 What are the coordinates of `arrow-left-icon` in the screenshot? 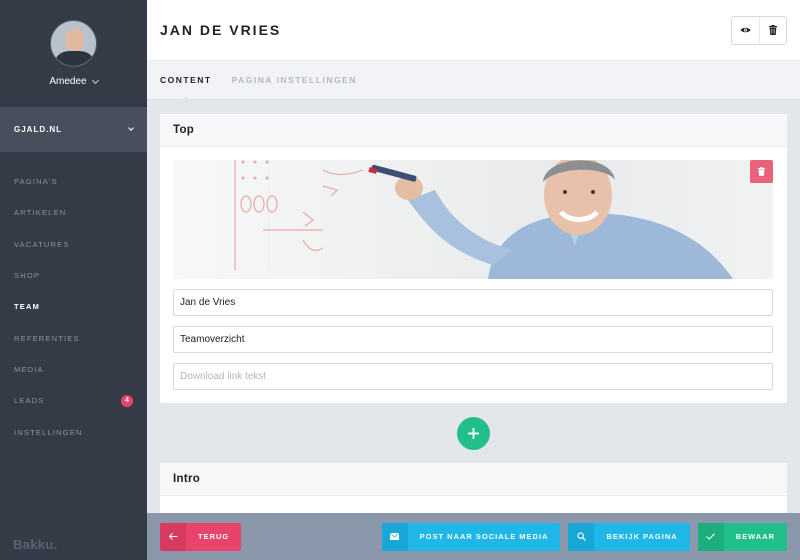 It's located at (173, 536).